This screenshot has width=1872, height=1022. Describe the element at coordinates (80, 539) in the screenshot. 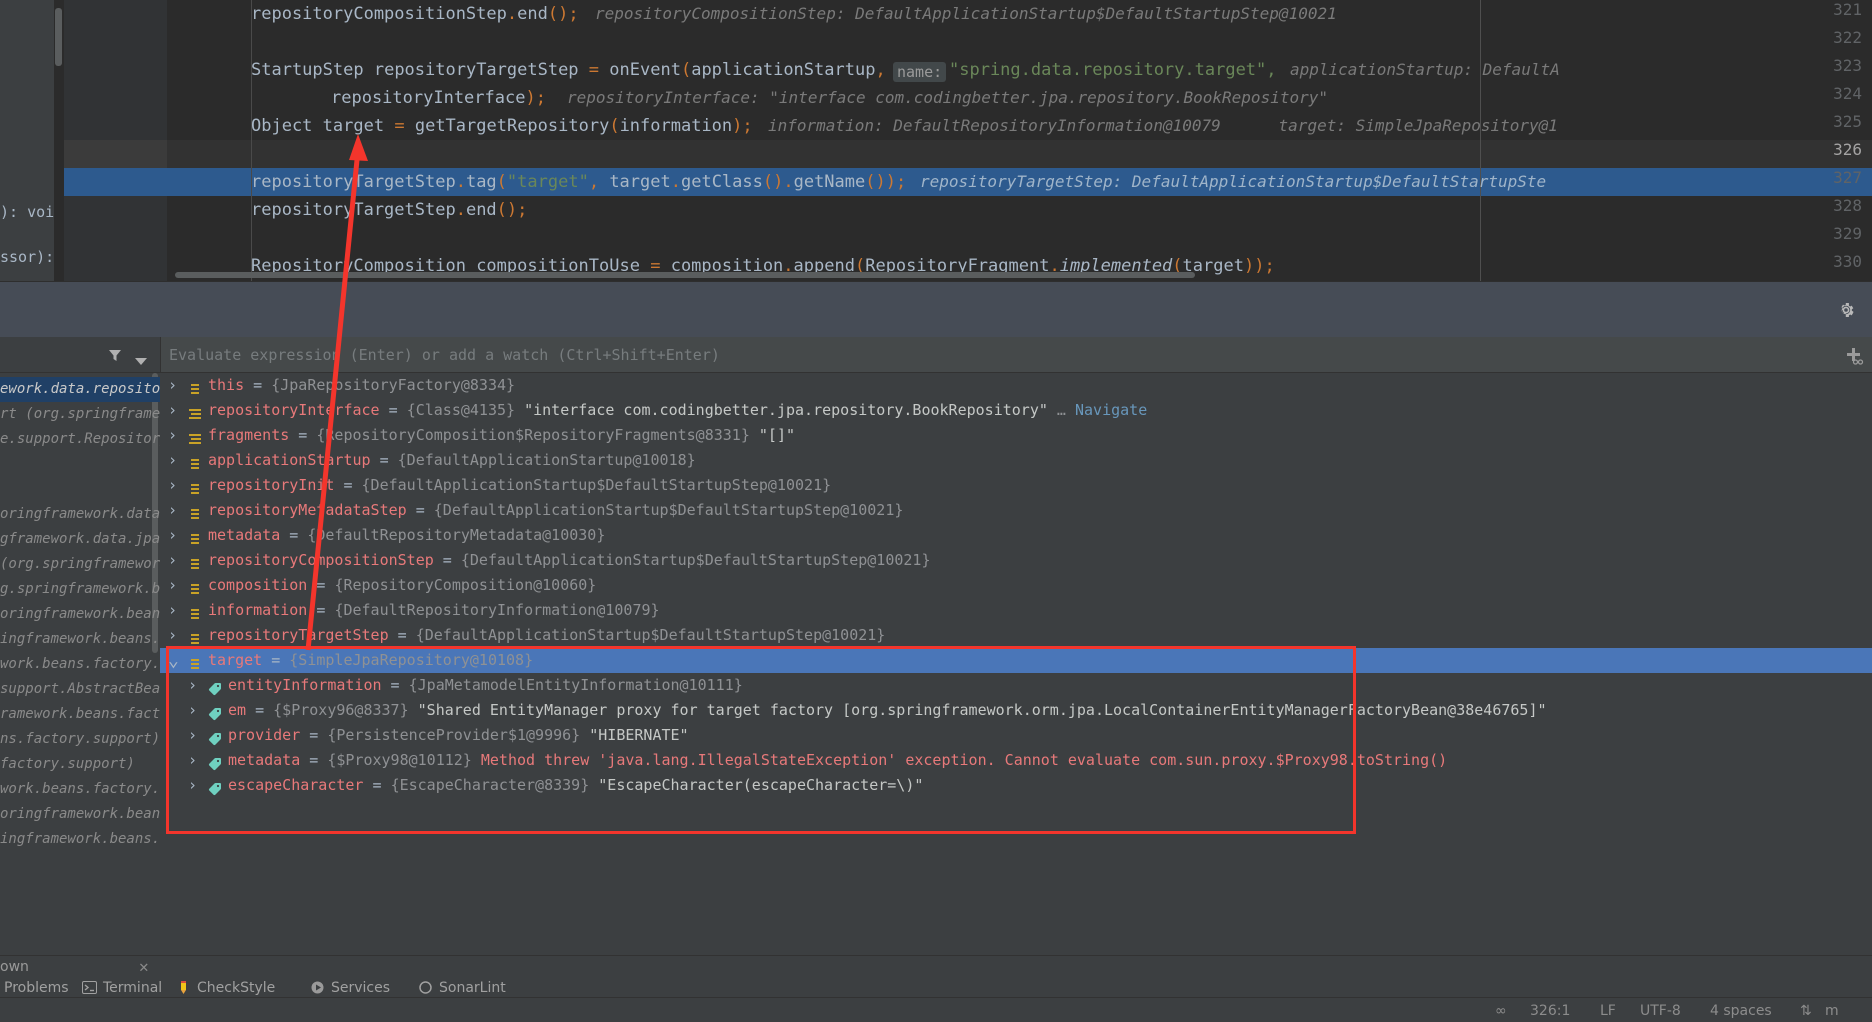

I see `frame-row: gframework.data.jpa.r` at that location.